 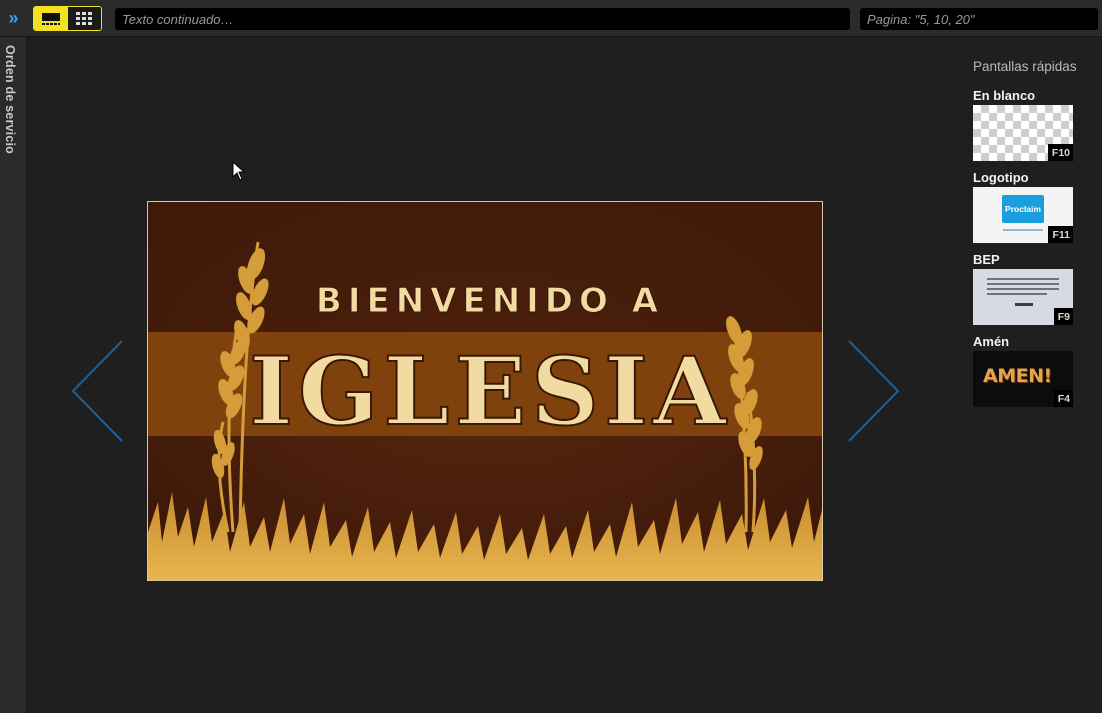 I want to click on service-order-tab-label: Orden de servicio, so click(x=10, y=99).